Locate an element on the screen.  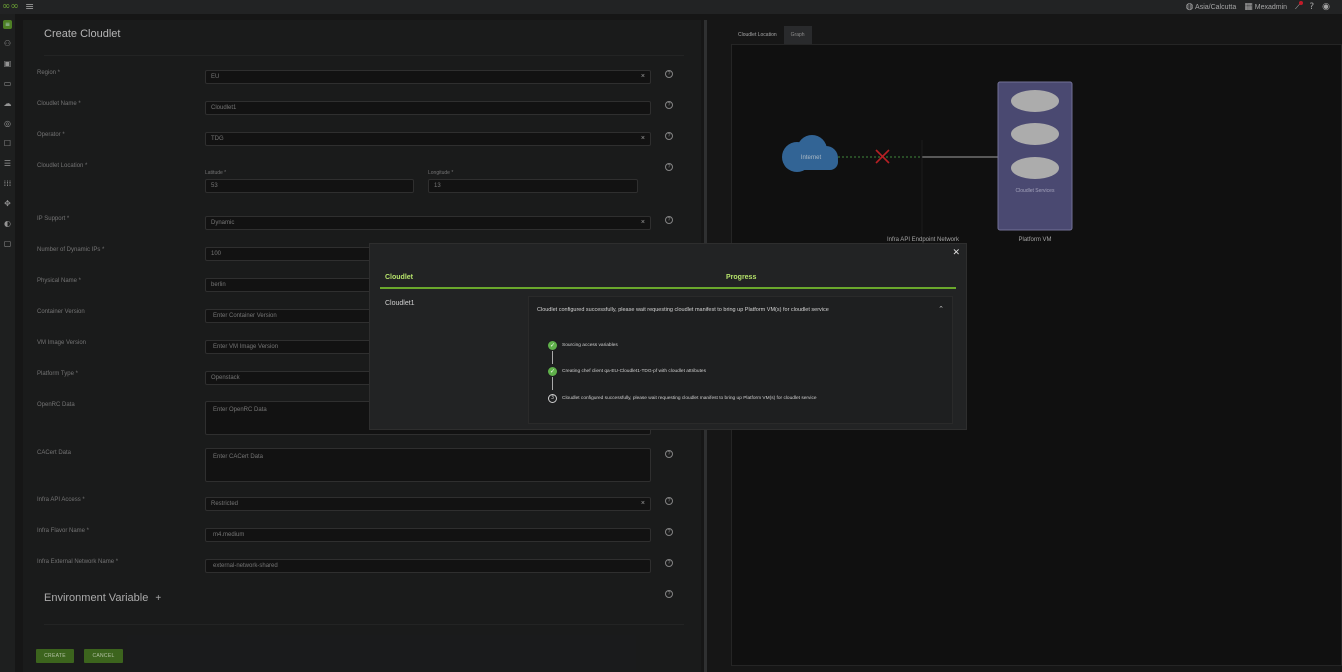
header-underline is located at coordinates (668, 288).